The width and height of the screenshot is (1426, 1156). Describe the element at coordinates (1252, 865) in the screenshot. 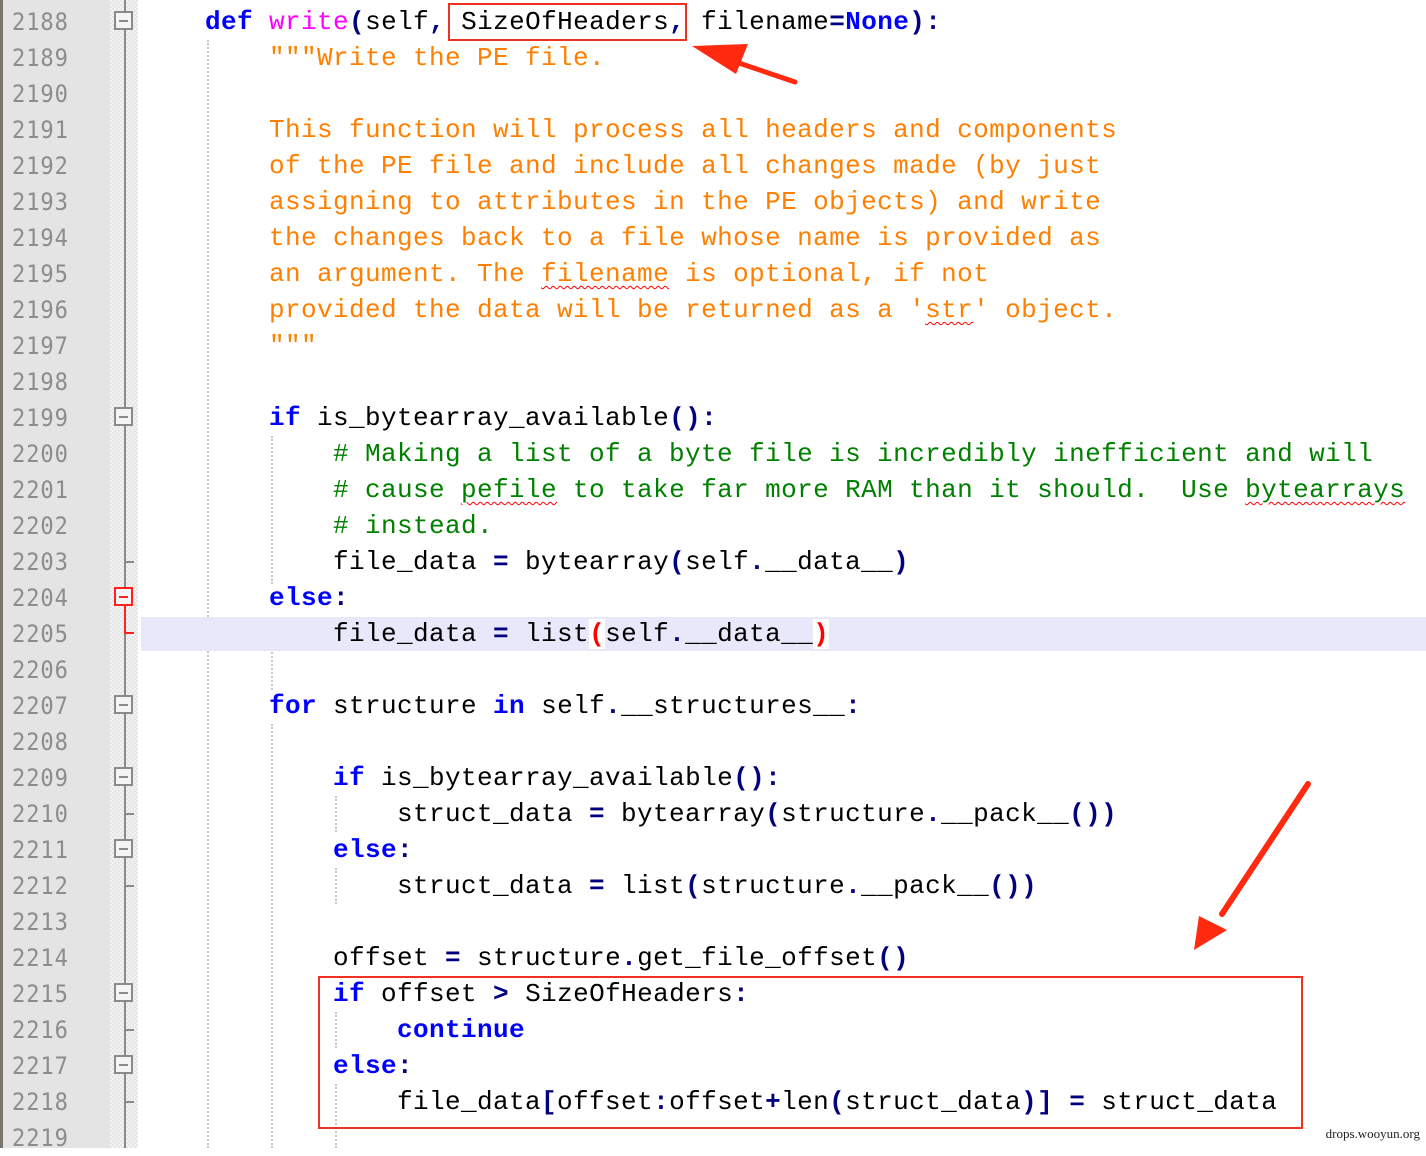

I see `arrow-to-block` at that location.